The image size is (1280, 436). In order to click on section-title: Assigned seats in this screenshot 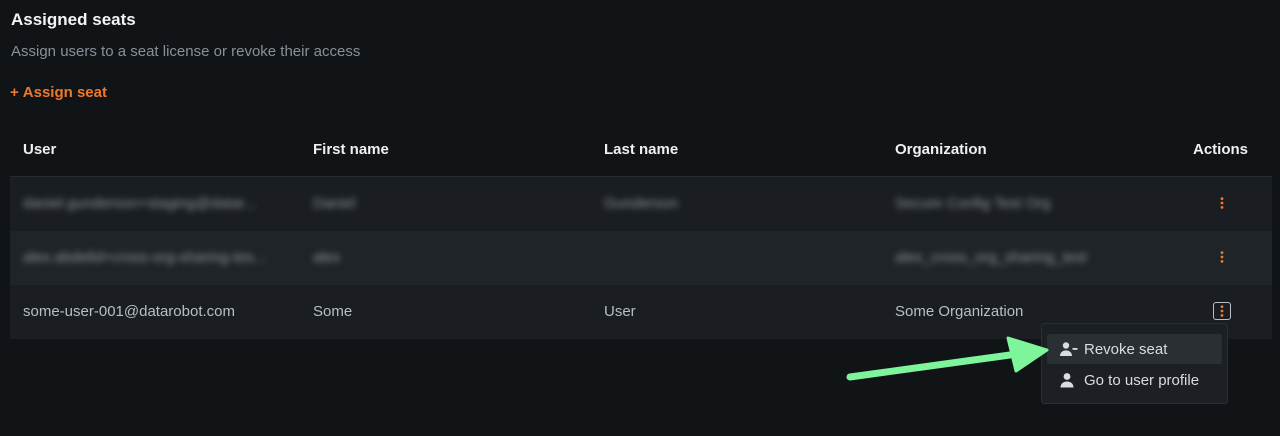, I will do `click(73, 19)`.